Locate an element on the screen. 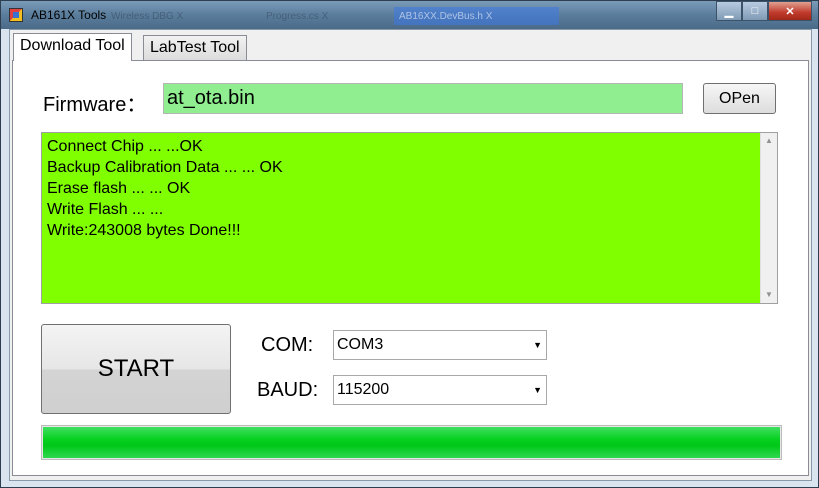  baud-rate-value: 115200 is located at coordinates (363, 389).